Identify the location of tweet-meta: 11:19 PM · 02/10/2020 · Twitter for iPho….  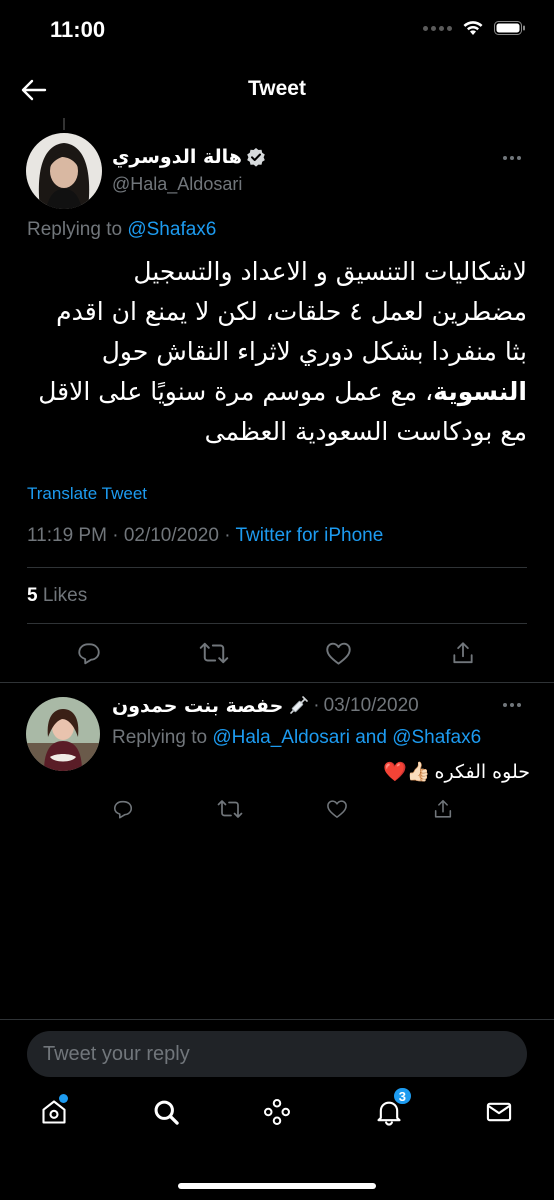
(205, 536).